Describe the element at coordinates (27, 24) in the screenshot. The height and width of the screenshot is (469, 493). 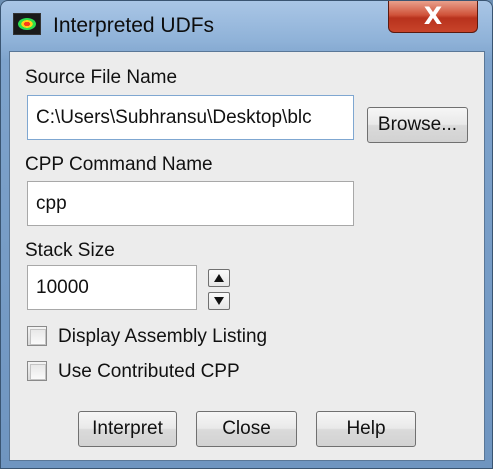
I see `fluent-app-icon` at that location.